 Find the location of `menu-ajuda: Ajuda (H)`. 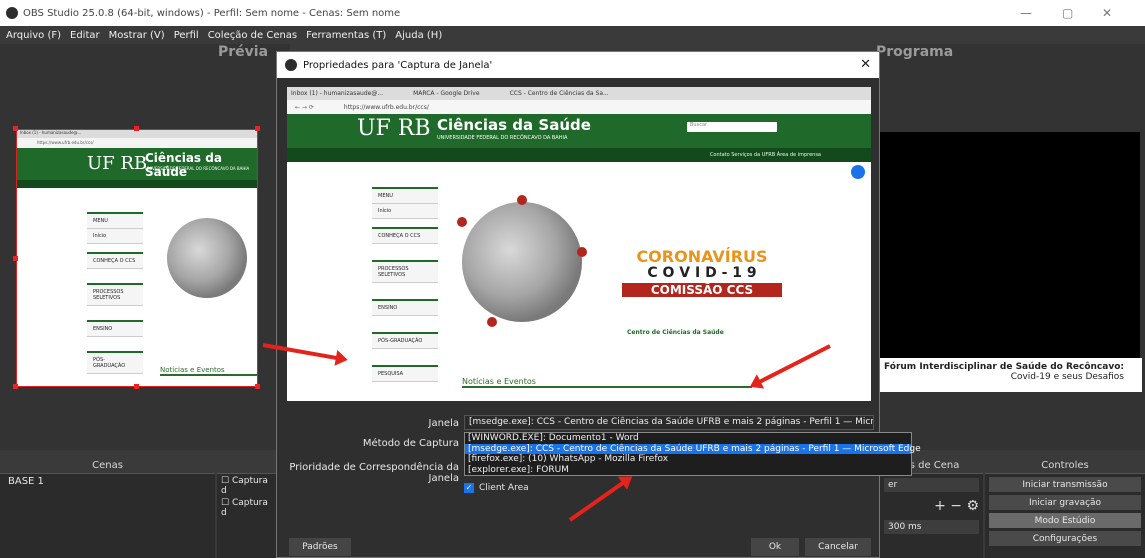

menu-ajuda: Ajuda (H) is located at coordinates (418, 35).